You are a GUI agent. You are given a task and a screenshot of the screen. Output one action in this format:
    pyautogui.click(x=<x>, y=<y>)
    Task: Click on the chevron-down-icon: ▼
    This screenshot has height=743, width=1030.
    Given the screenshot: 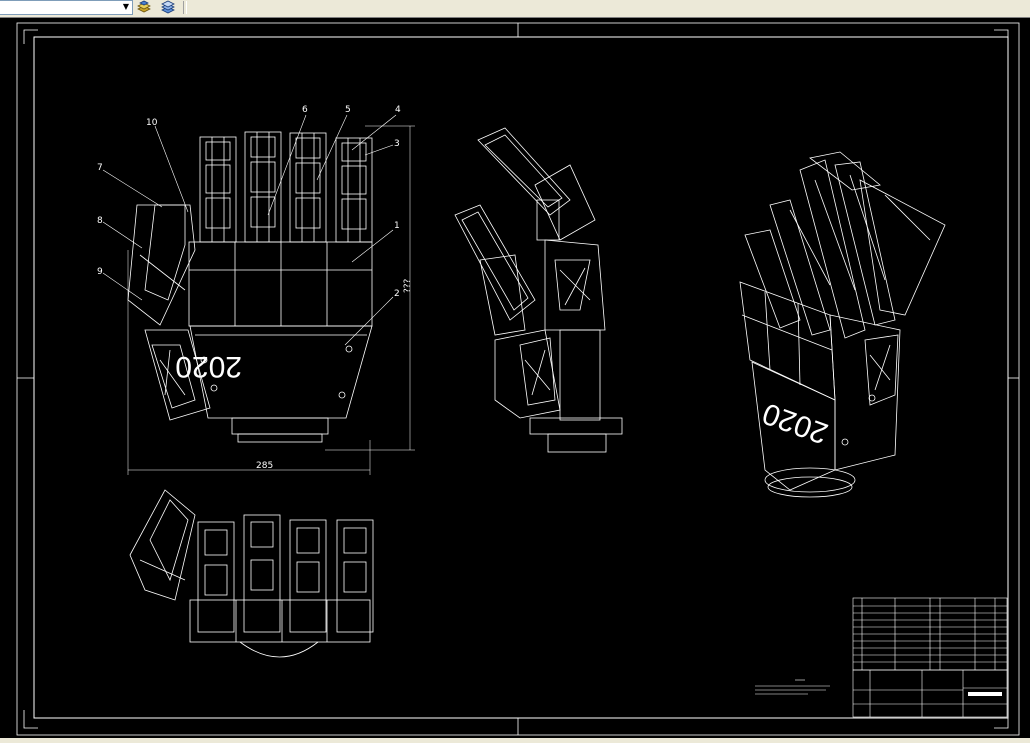 What is the action you would take?
    pyautogui.click(x=126, y=7)
    